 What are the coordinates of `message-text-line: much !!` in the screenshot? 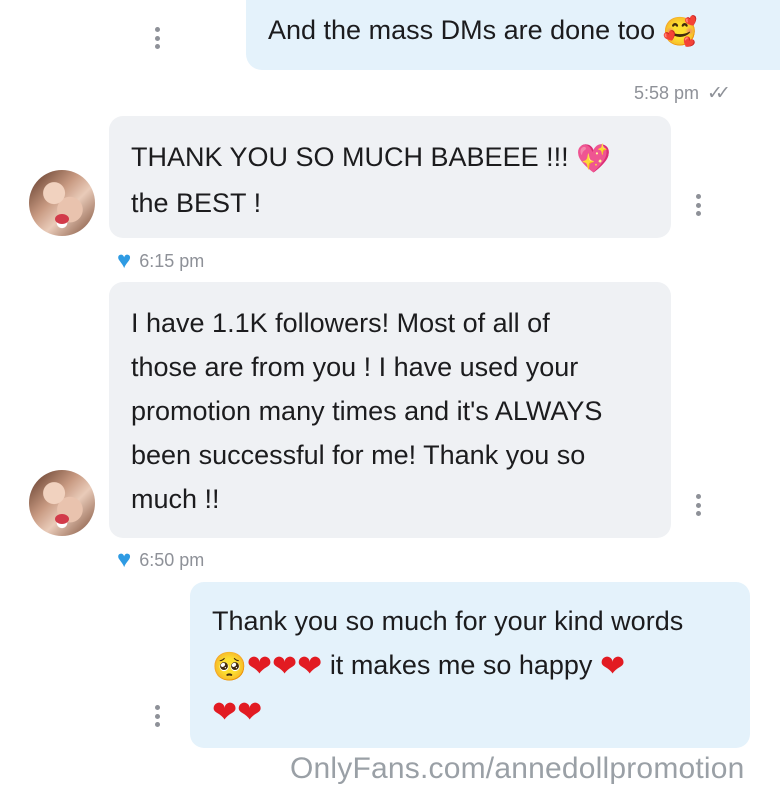 It's located at (175, 499).